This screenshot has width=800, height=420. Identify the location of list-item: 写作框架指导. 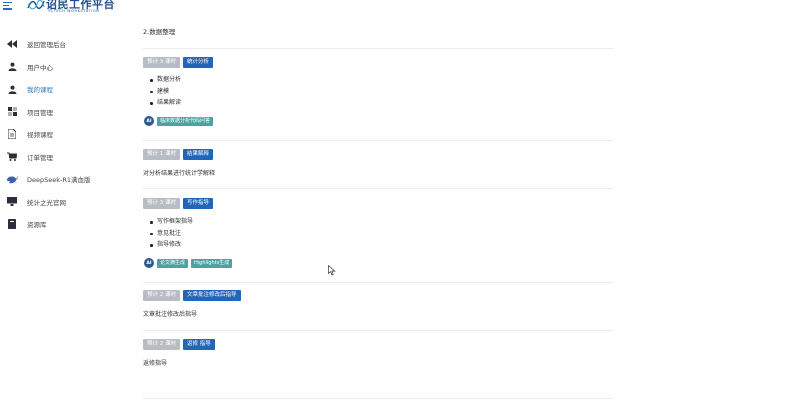
(171, 222).